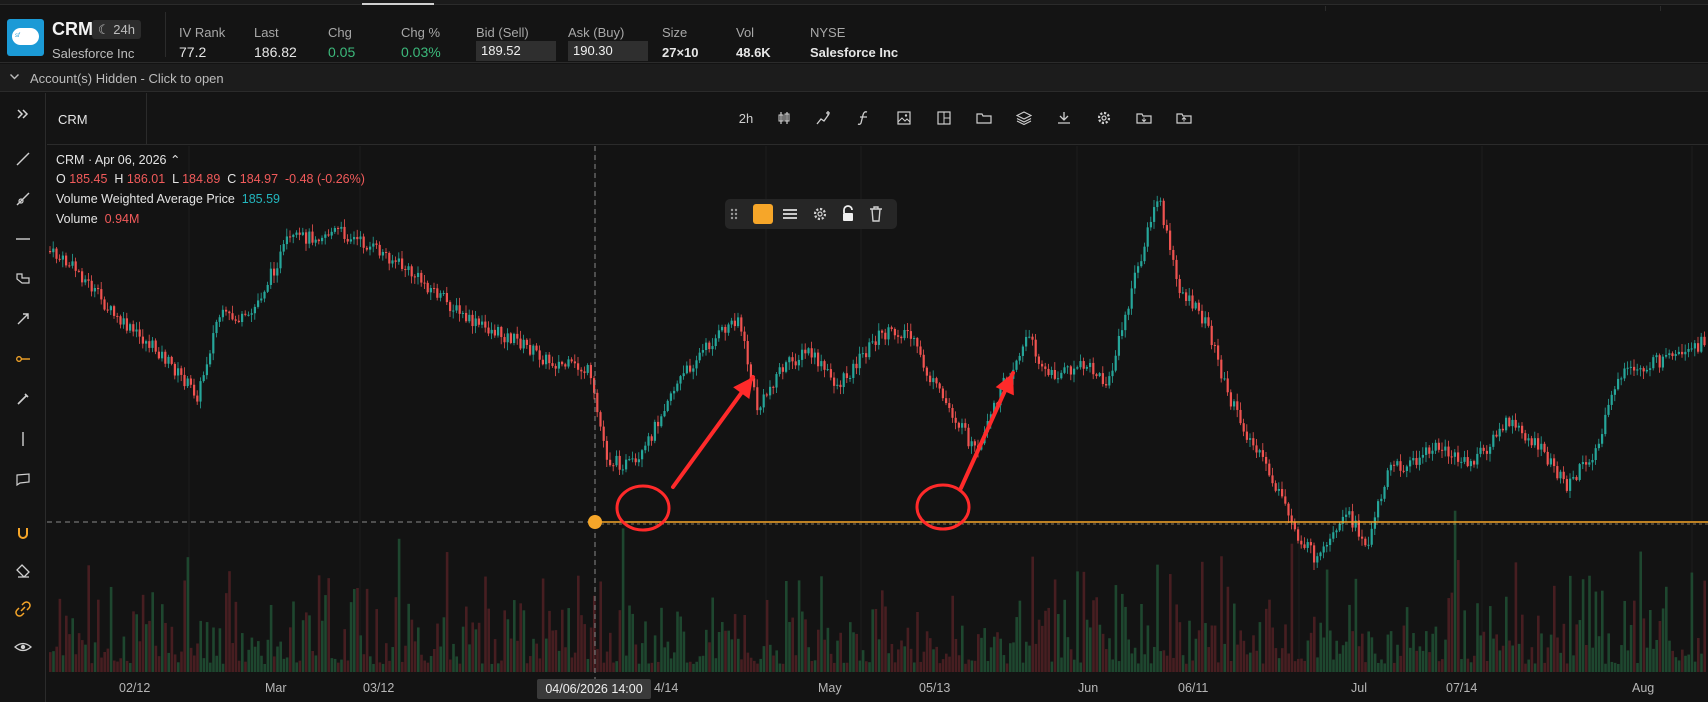 This screenshot has width=1708, height=702. Describe the element at coordinates (23, 119) in the screenshot. I see `expand-icon` at that location.